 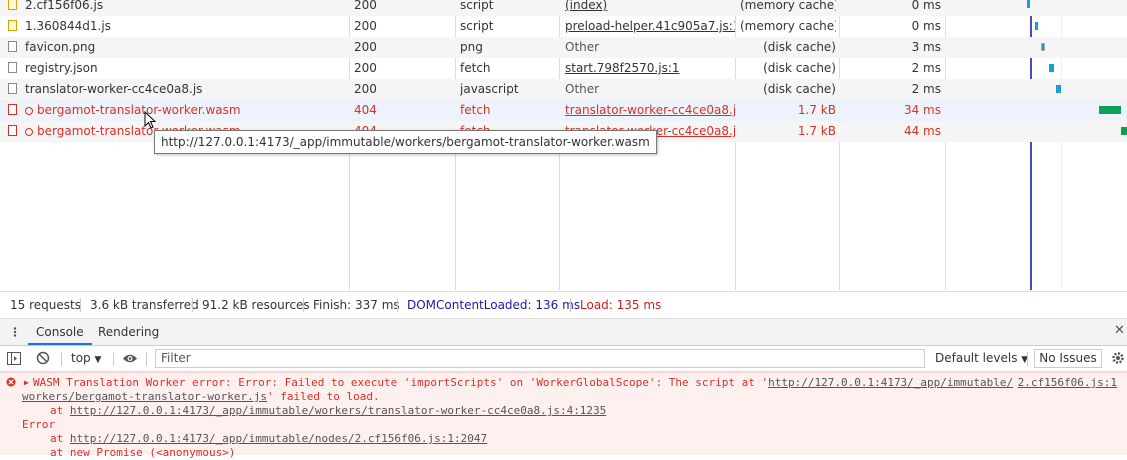 What do you see at coordinates (1119, 330) in the screenshot?
I see `close-drawer-icon: ✕` at bounding box center [1119, 330].